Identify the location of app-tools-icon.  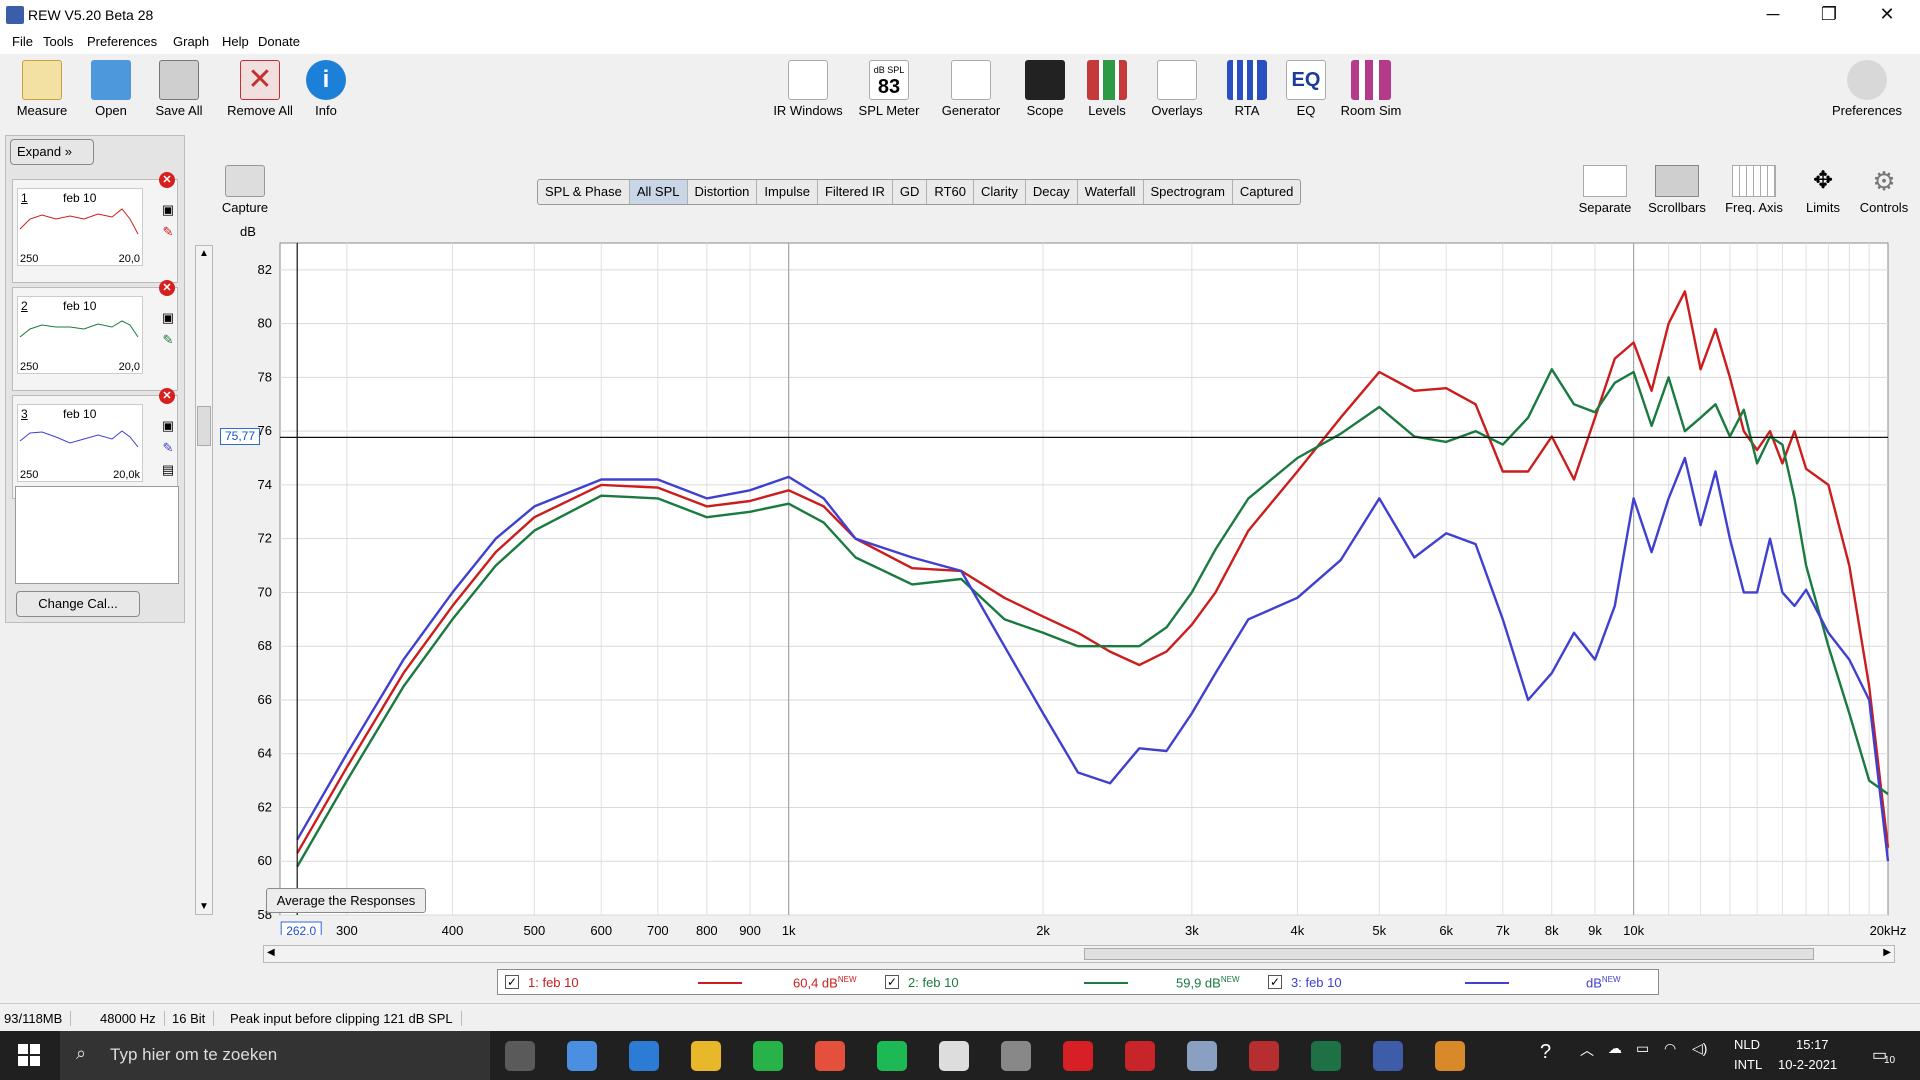
(1202, 1056).